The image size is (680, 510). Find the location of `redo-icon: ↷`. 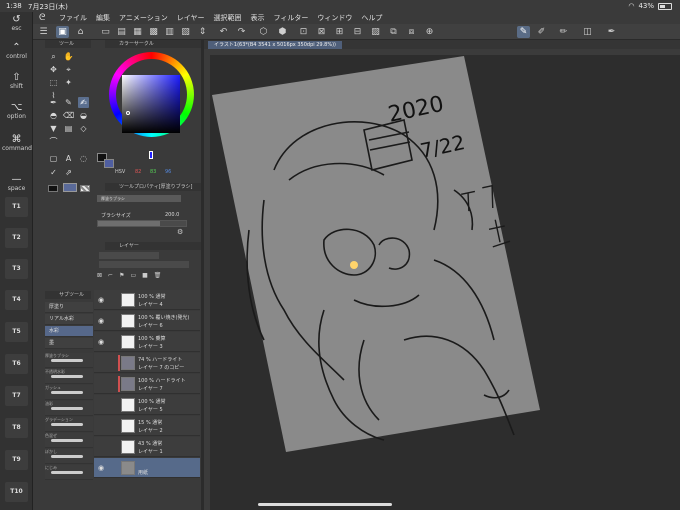

redo-icon: ↷ is located at coordinates (241, 32).